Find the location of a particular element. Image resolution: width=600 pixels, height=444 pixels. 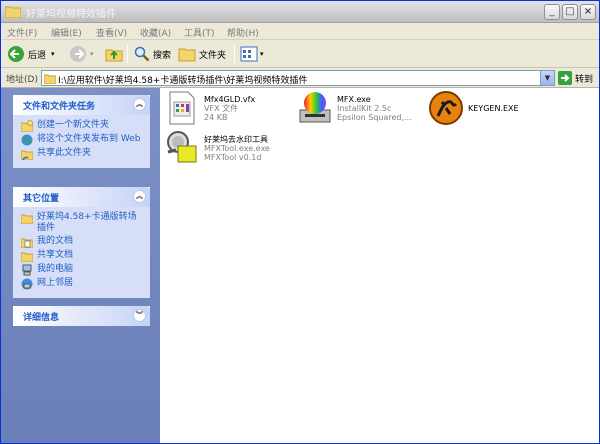

file-item: Mfx4GLD.vfx VFX 文件 24 KB is located at coordinates (209, 108).